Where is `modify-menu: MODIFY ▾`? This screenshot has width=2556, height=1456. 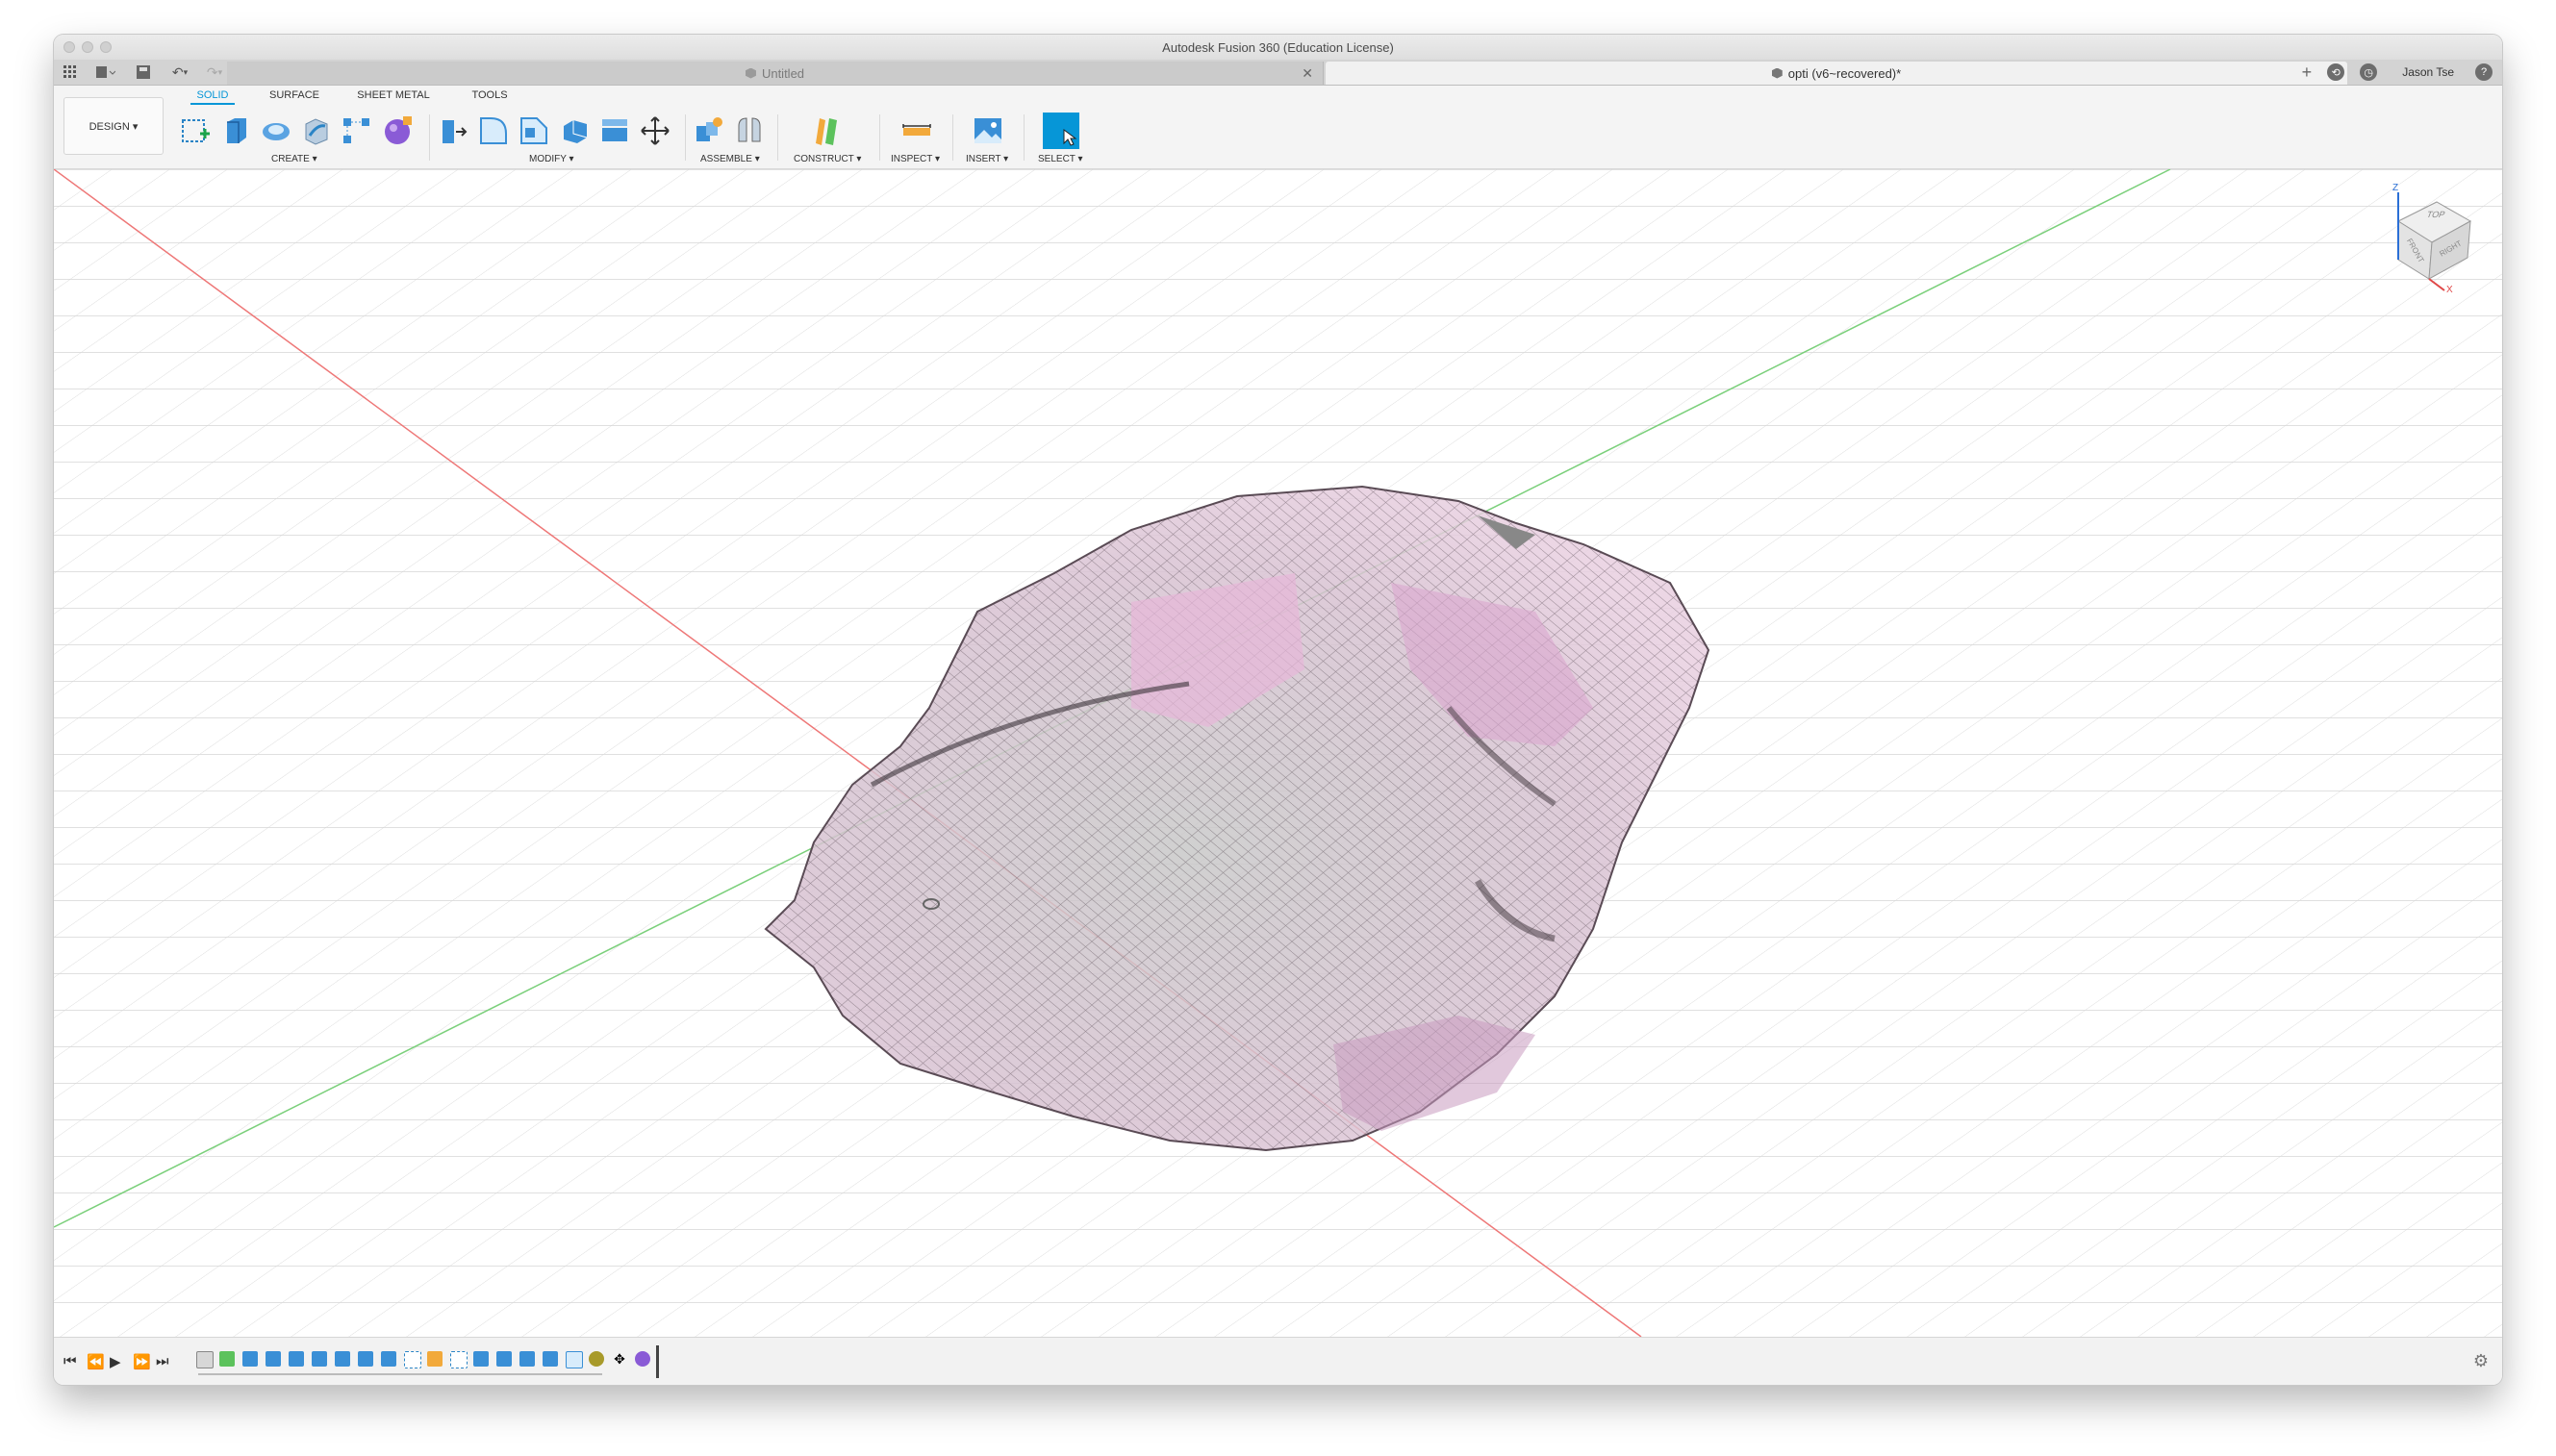
modify-menu: MODIFY ▾ is located at coordinates (551, 159).